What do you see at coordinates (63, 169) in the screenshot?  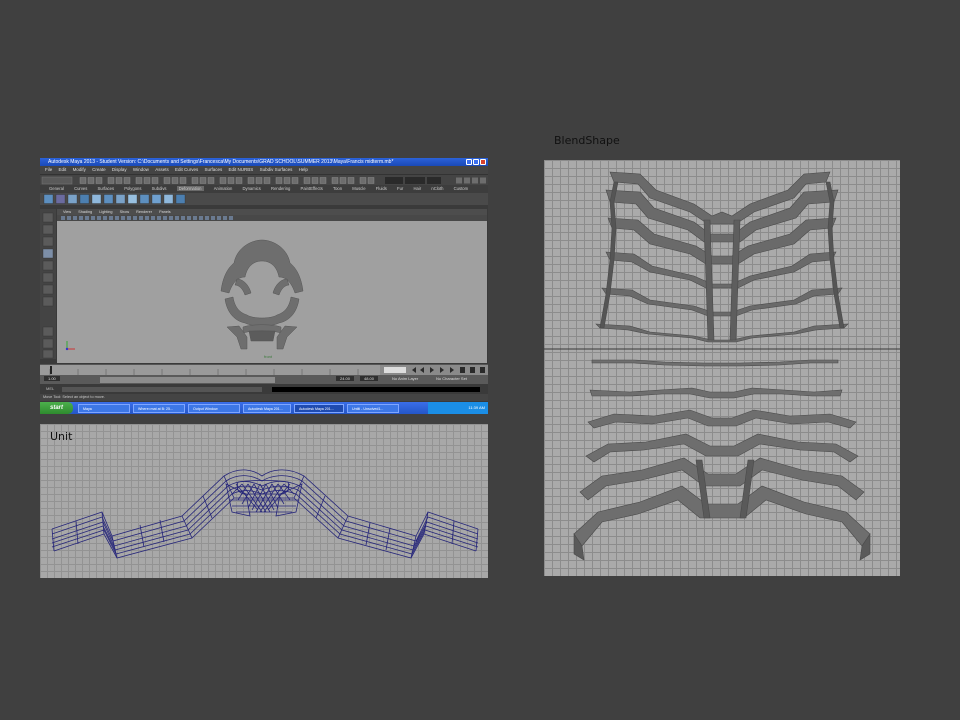 I see `menu-edit: Edit` at bounding box center [63, 169].